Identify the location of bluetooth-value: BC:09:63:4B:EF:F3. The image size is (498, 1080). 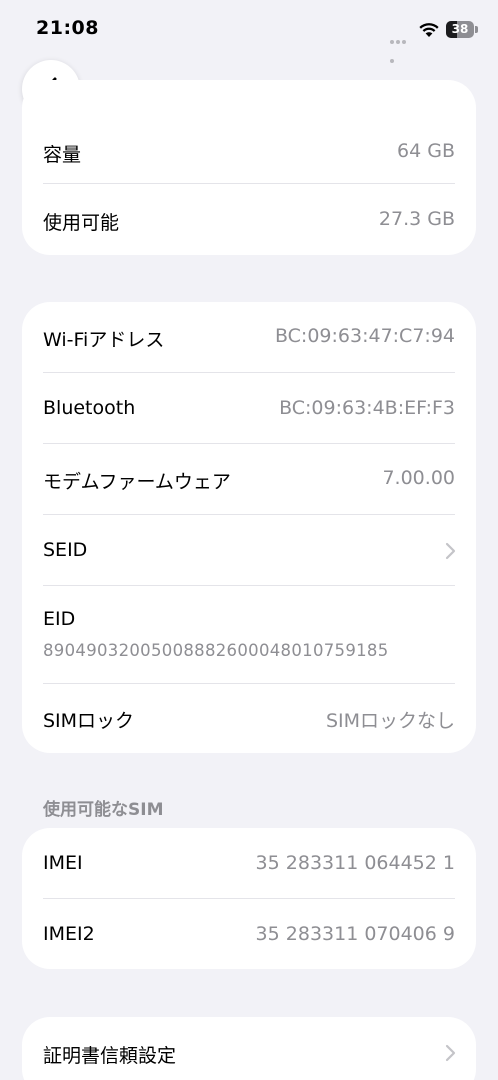
(367, 408).